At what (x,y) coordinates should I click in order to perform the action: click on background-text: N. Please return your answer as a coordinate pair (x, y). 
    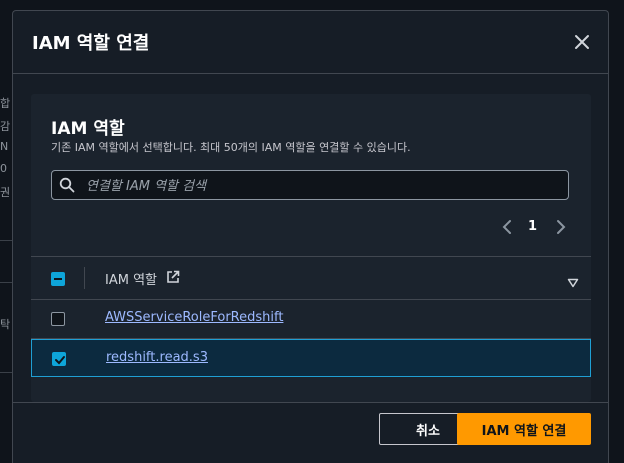
    Looking at the image, I should click on (4, 146).